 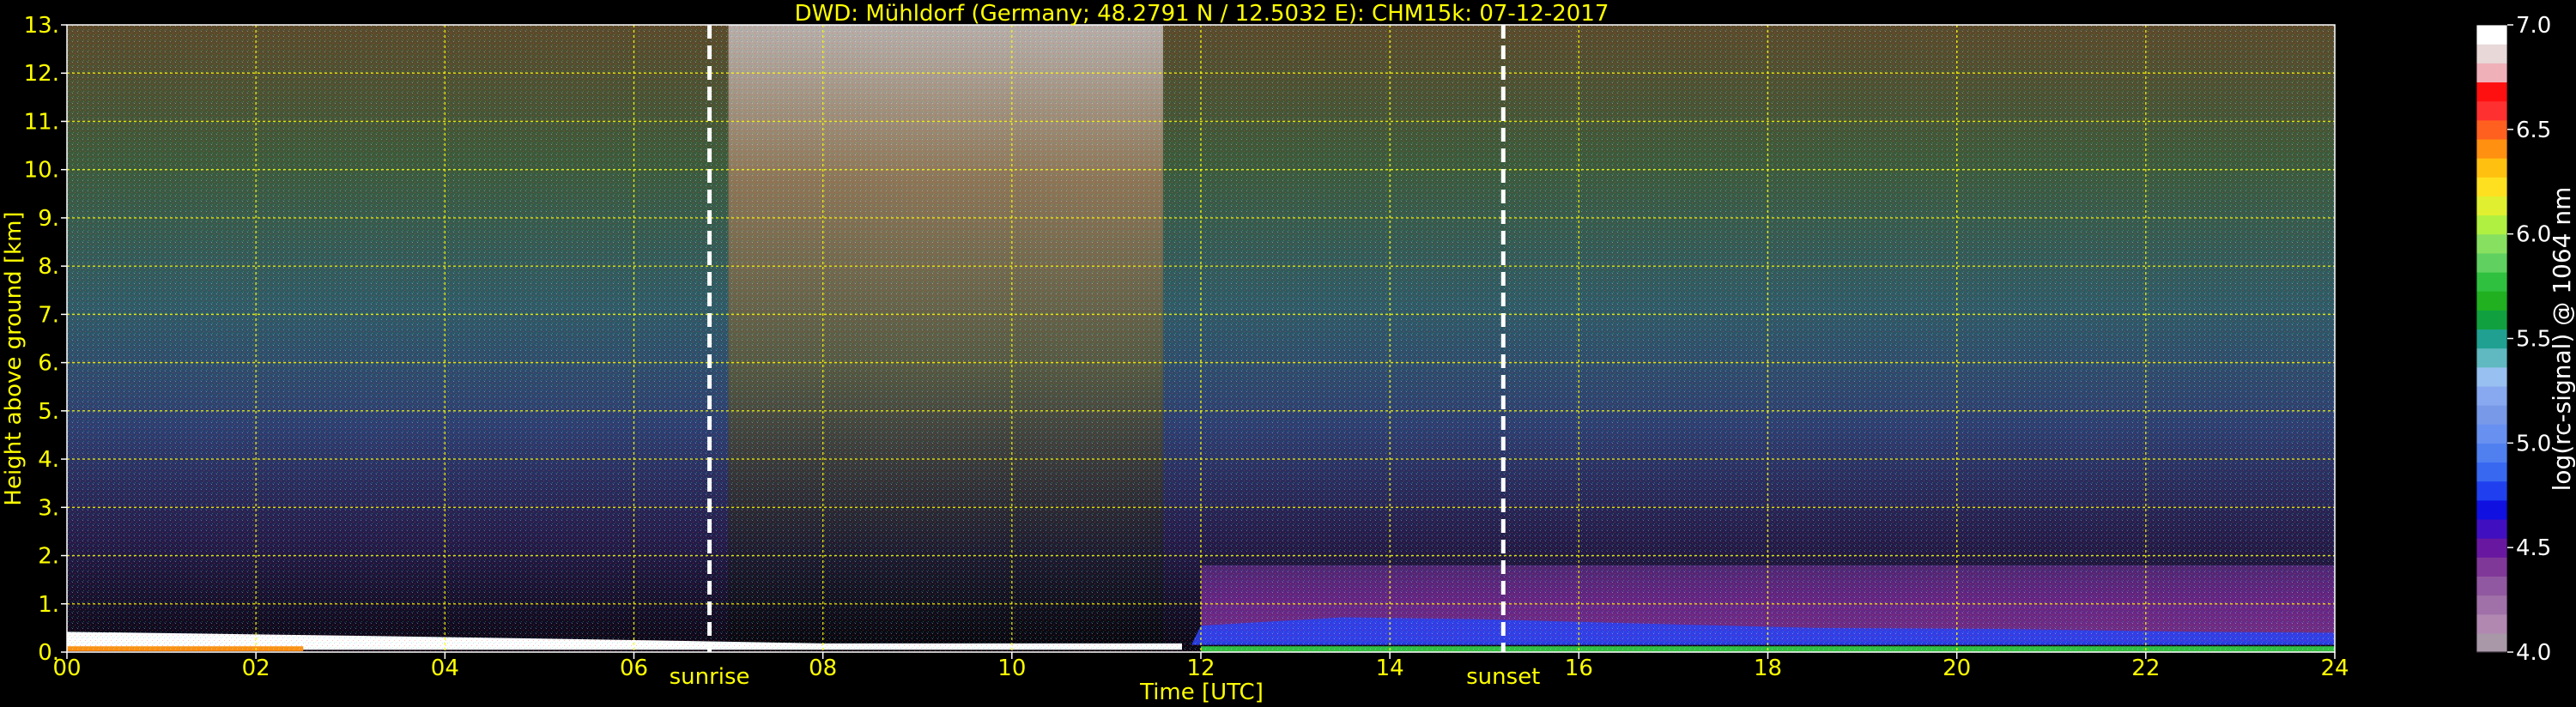 I want to click on y-tick-label: 4., so click(x=48, y=460).